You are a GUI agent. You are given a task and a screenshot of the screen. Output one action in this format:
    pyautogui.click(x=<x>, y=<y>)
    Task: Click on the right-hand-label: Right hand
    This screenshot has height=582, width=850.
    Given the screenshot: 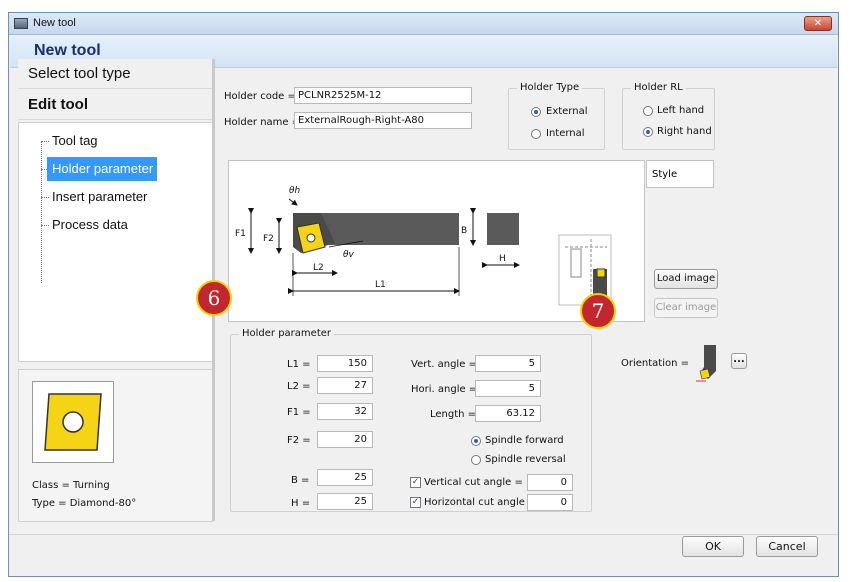 What is the action you would take?
    pyautogui.click(x=684, y=131)
    